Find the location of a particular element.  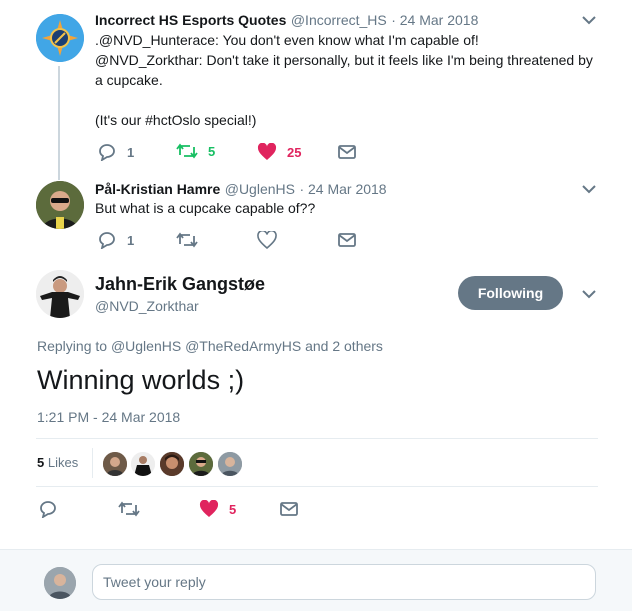

thread-line is located at coordinates (59, 123).